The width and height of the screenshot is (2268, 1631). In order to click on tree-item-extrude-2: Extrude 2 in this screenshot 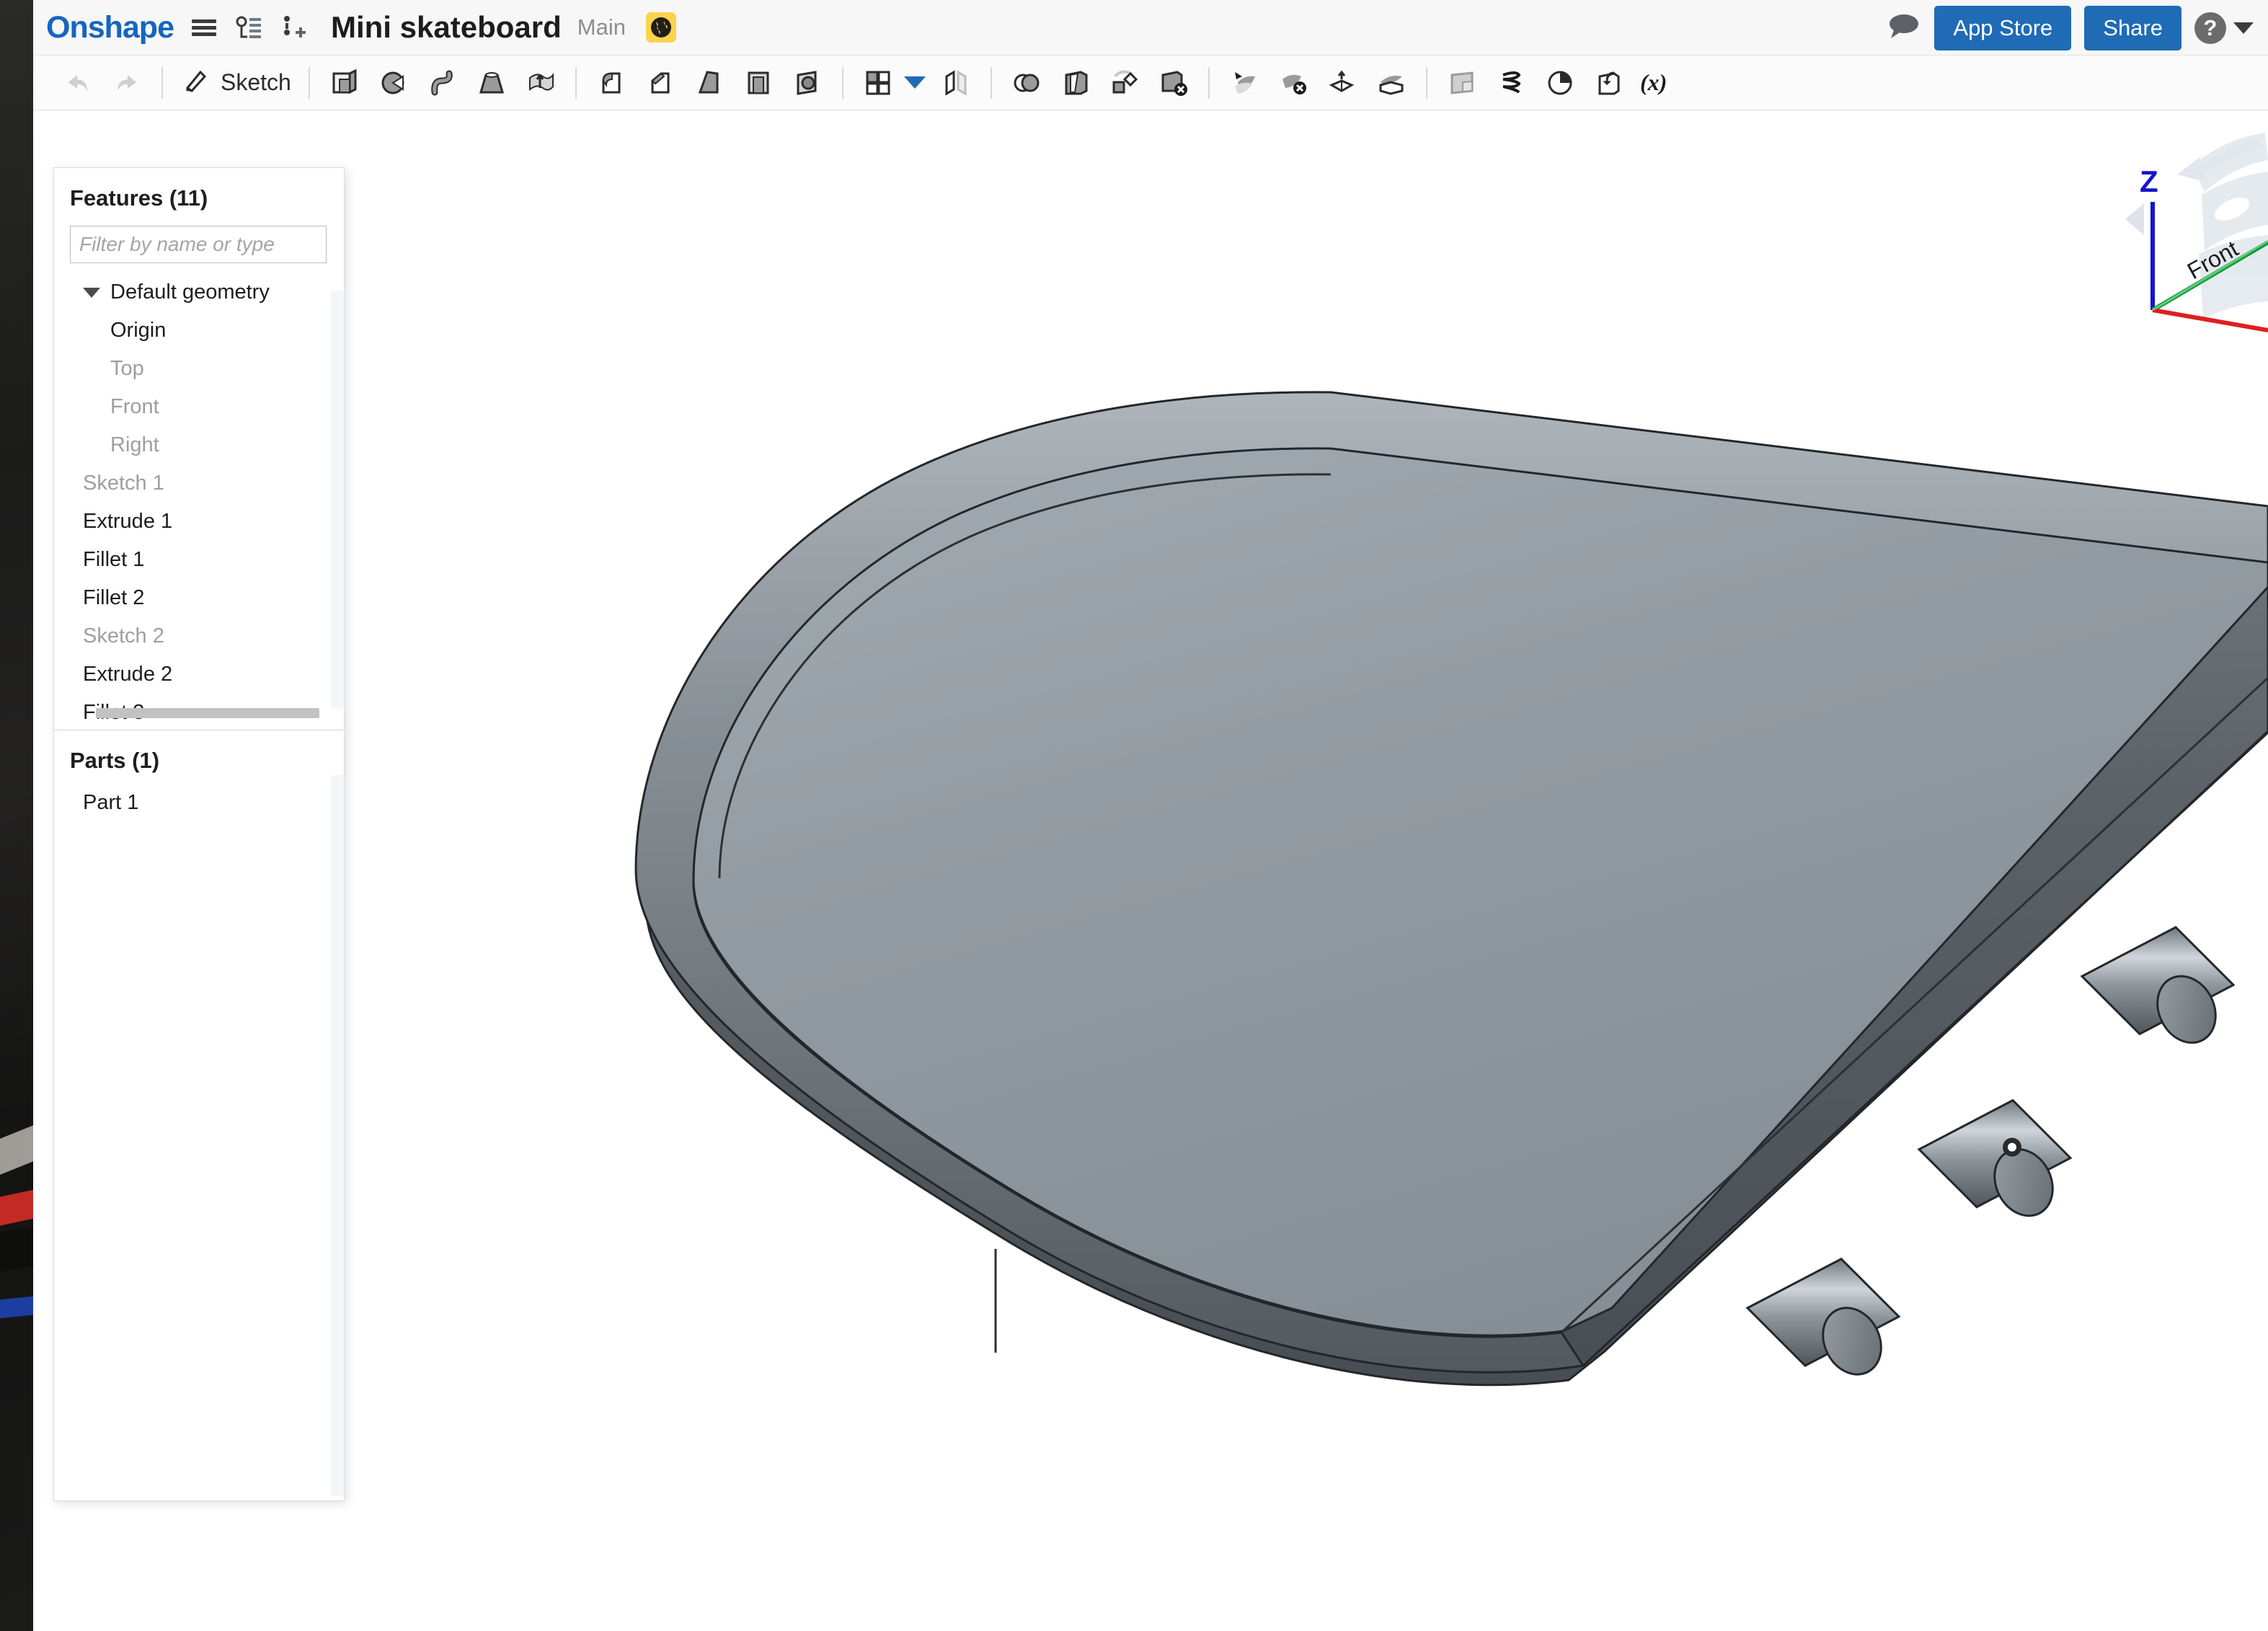, I will do `click(199, 674)`.